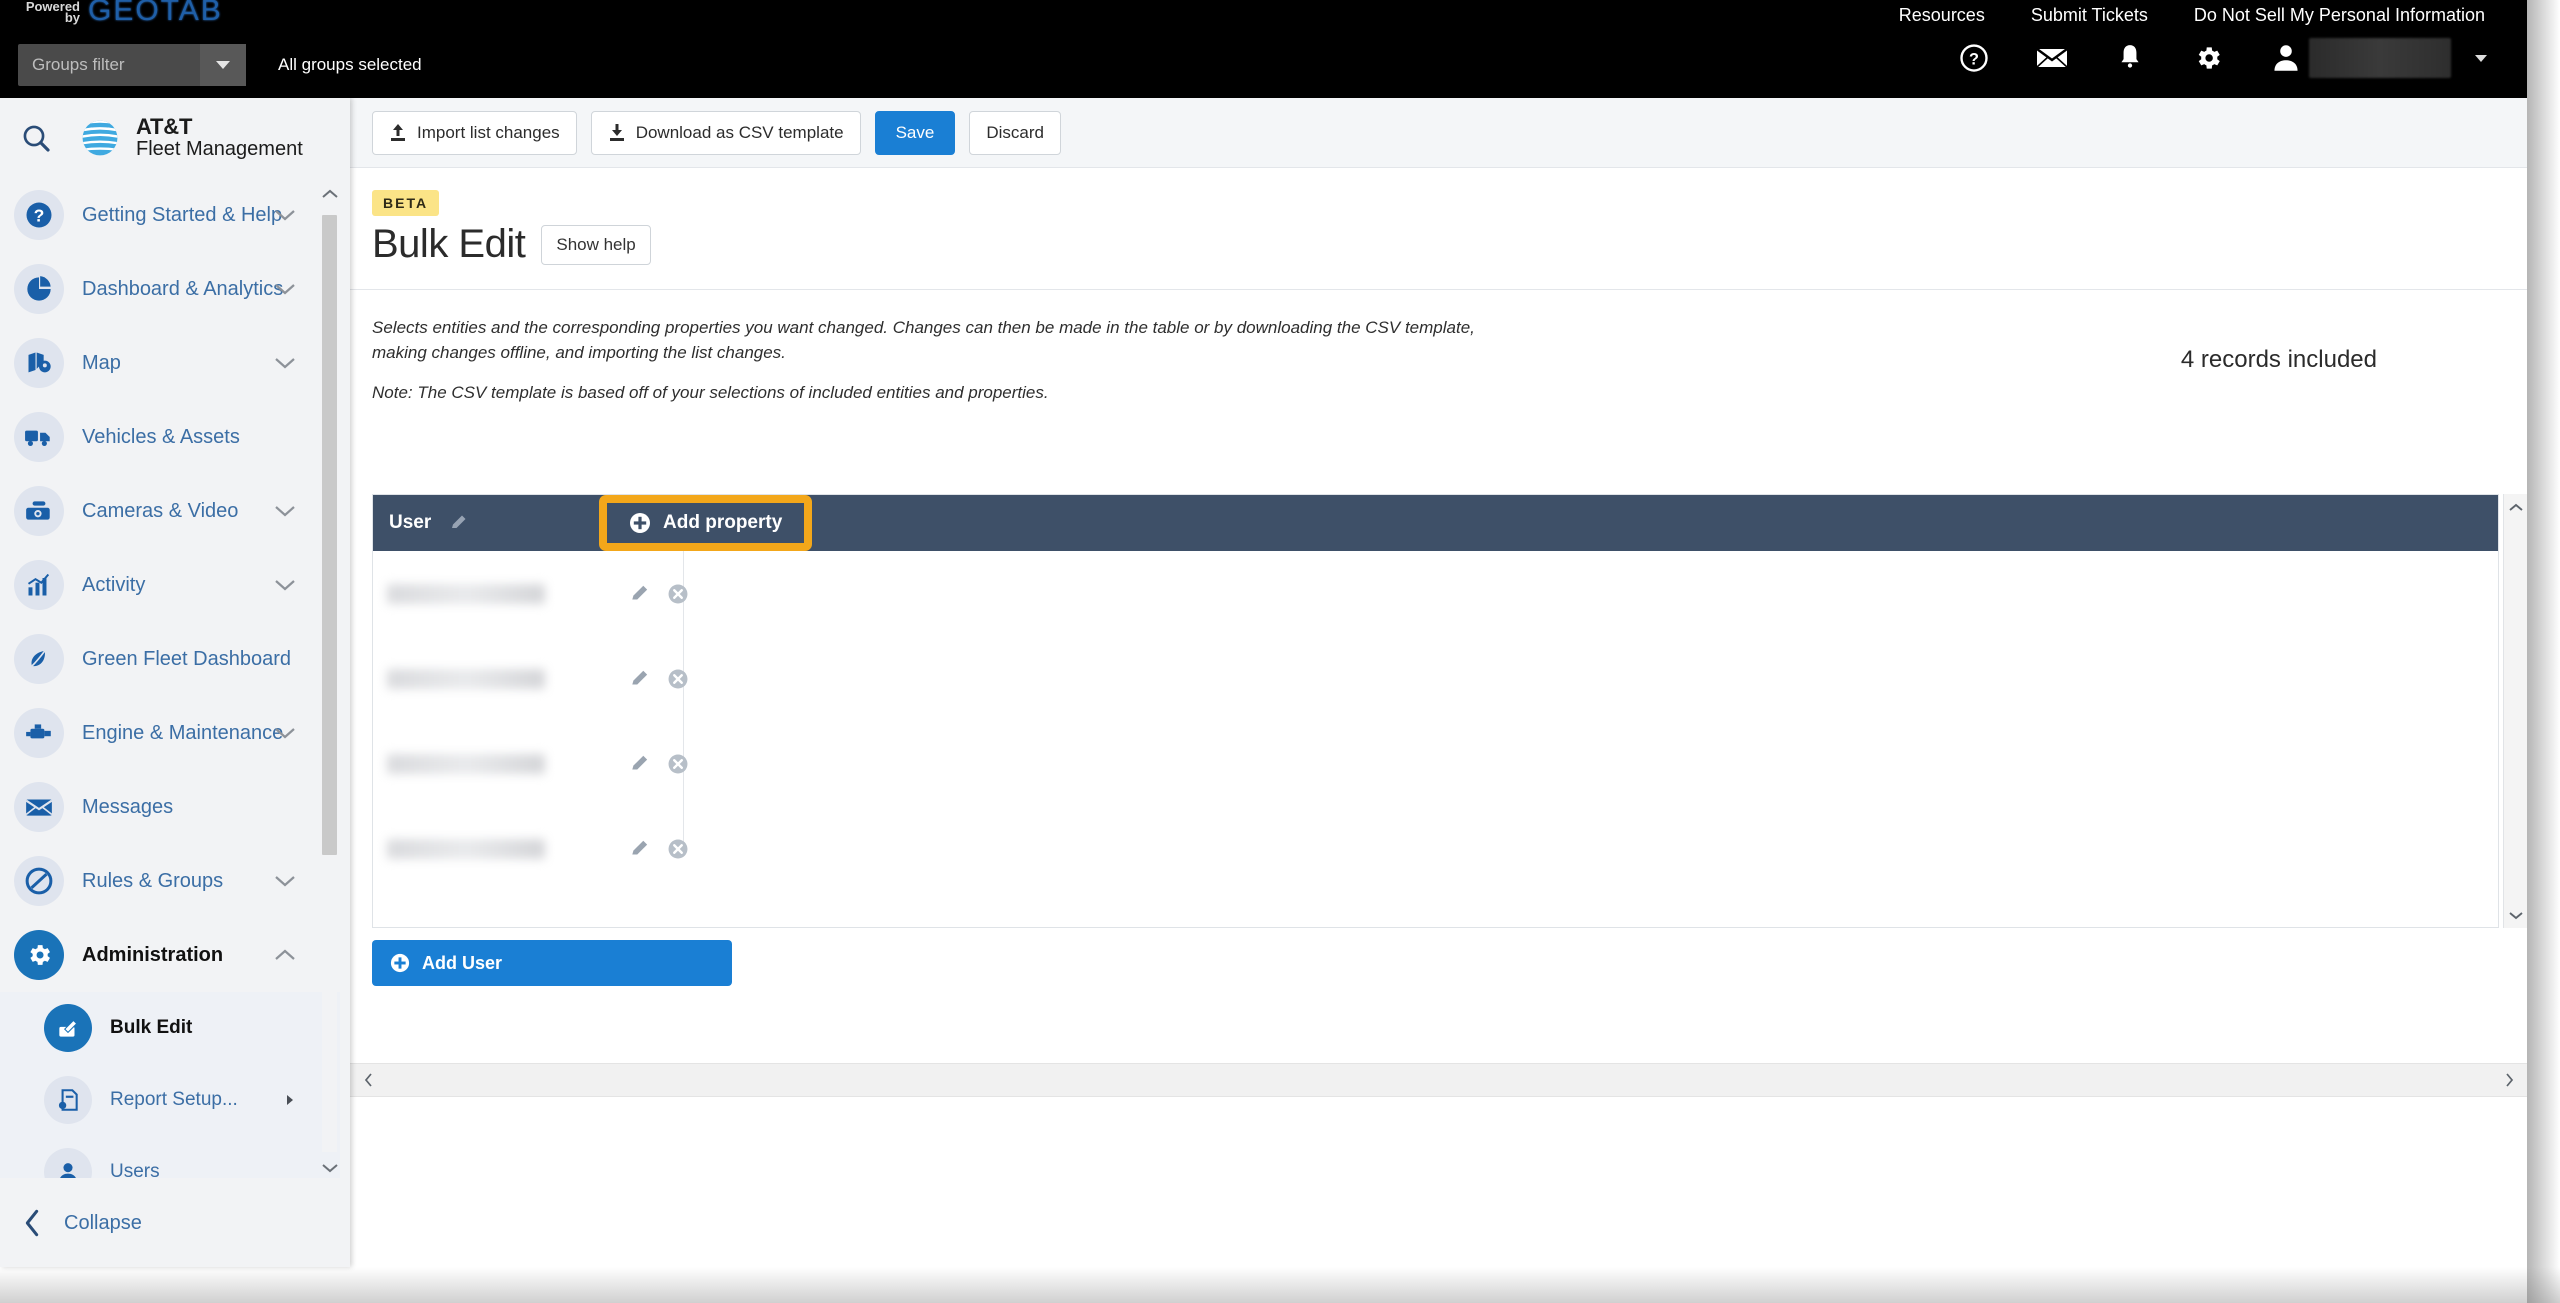 Image resolution: width=2560 pixels, height=1303 pixels. Describe the element at coordinates (1438, 229) in the screenshot. I see `page-header: BETA Bulk Edit Show help` at that location.